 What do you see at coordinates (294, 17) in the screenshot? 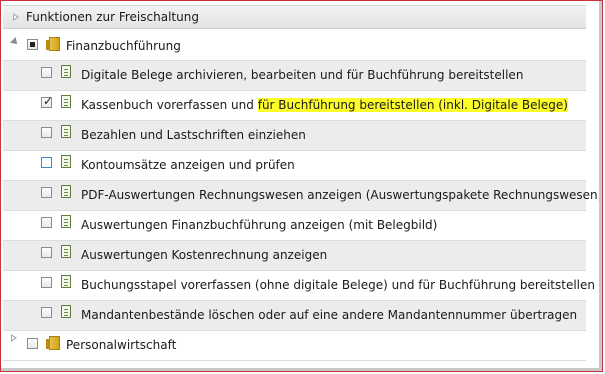
I see `panel-header: Funktionen zur Freischaltung` at bounding box center [294, 17].